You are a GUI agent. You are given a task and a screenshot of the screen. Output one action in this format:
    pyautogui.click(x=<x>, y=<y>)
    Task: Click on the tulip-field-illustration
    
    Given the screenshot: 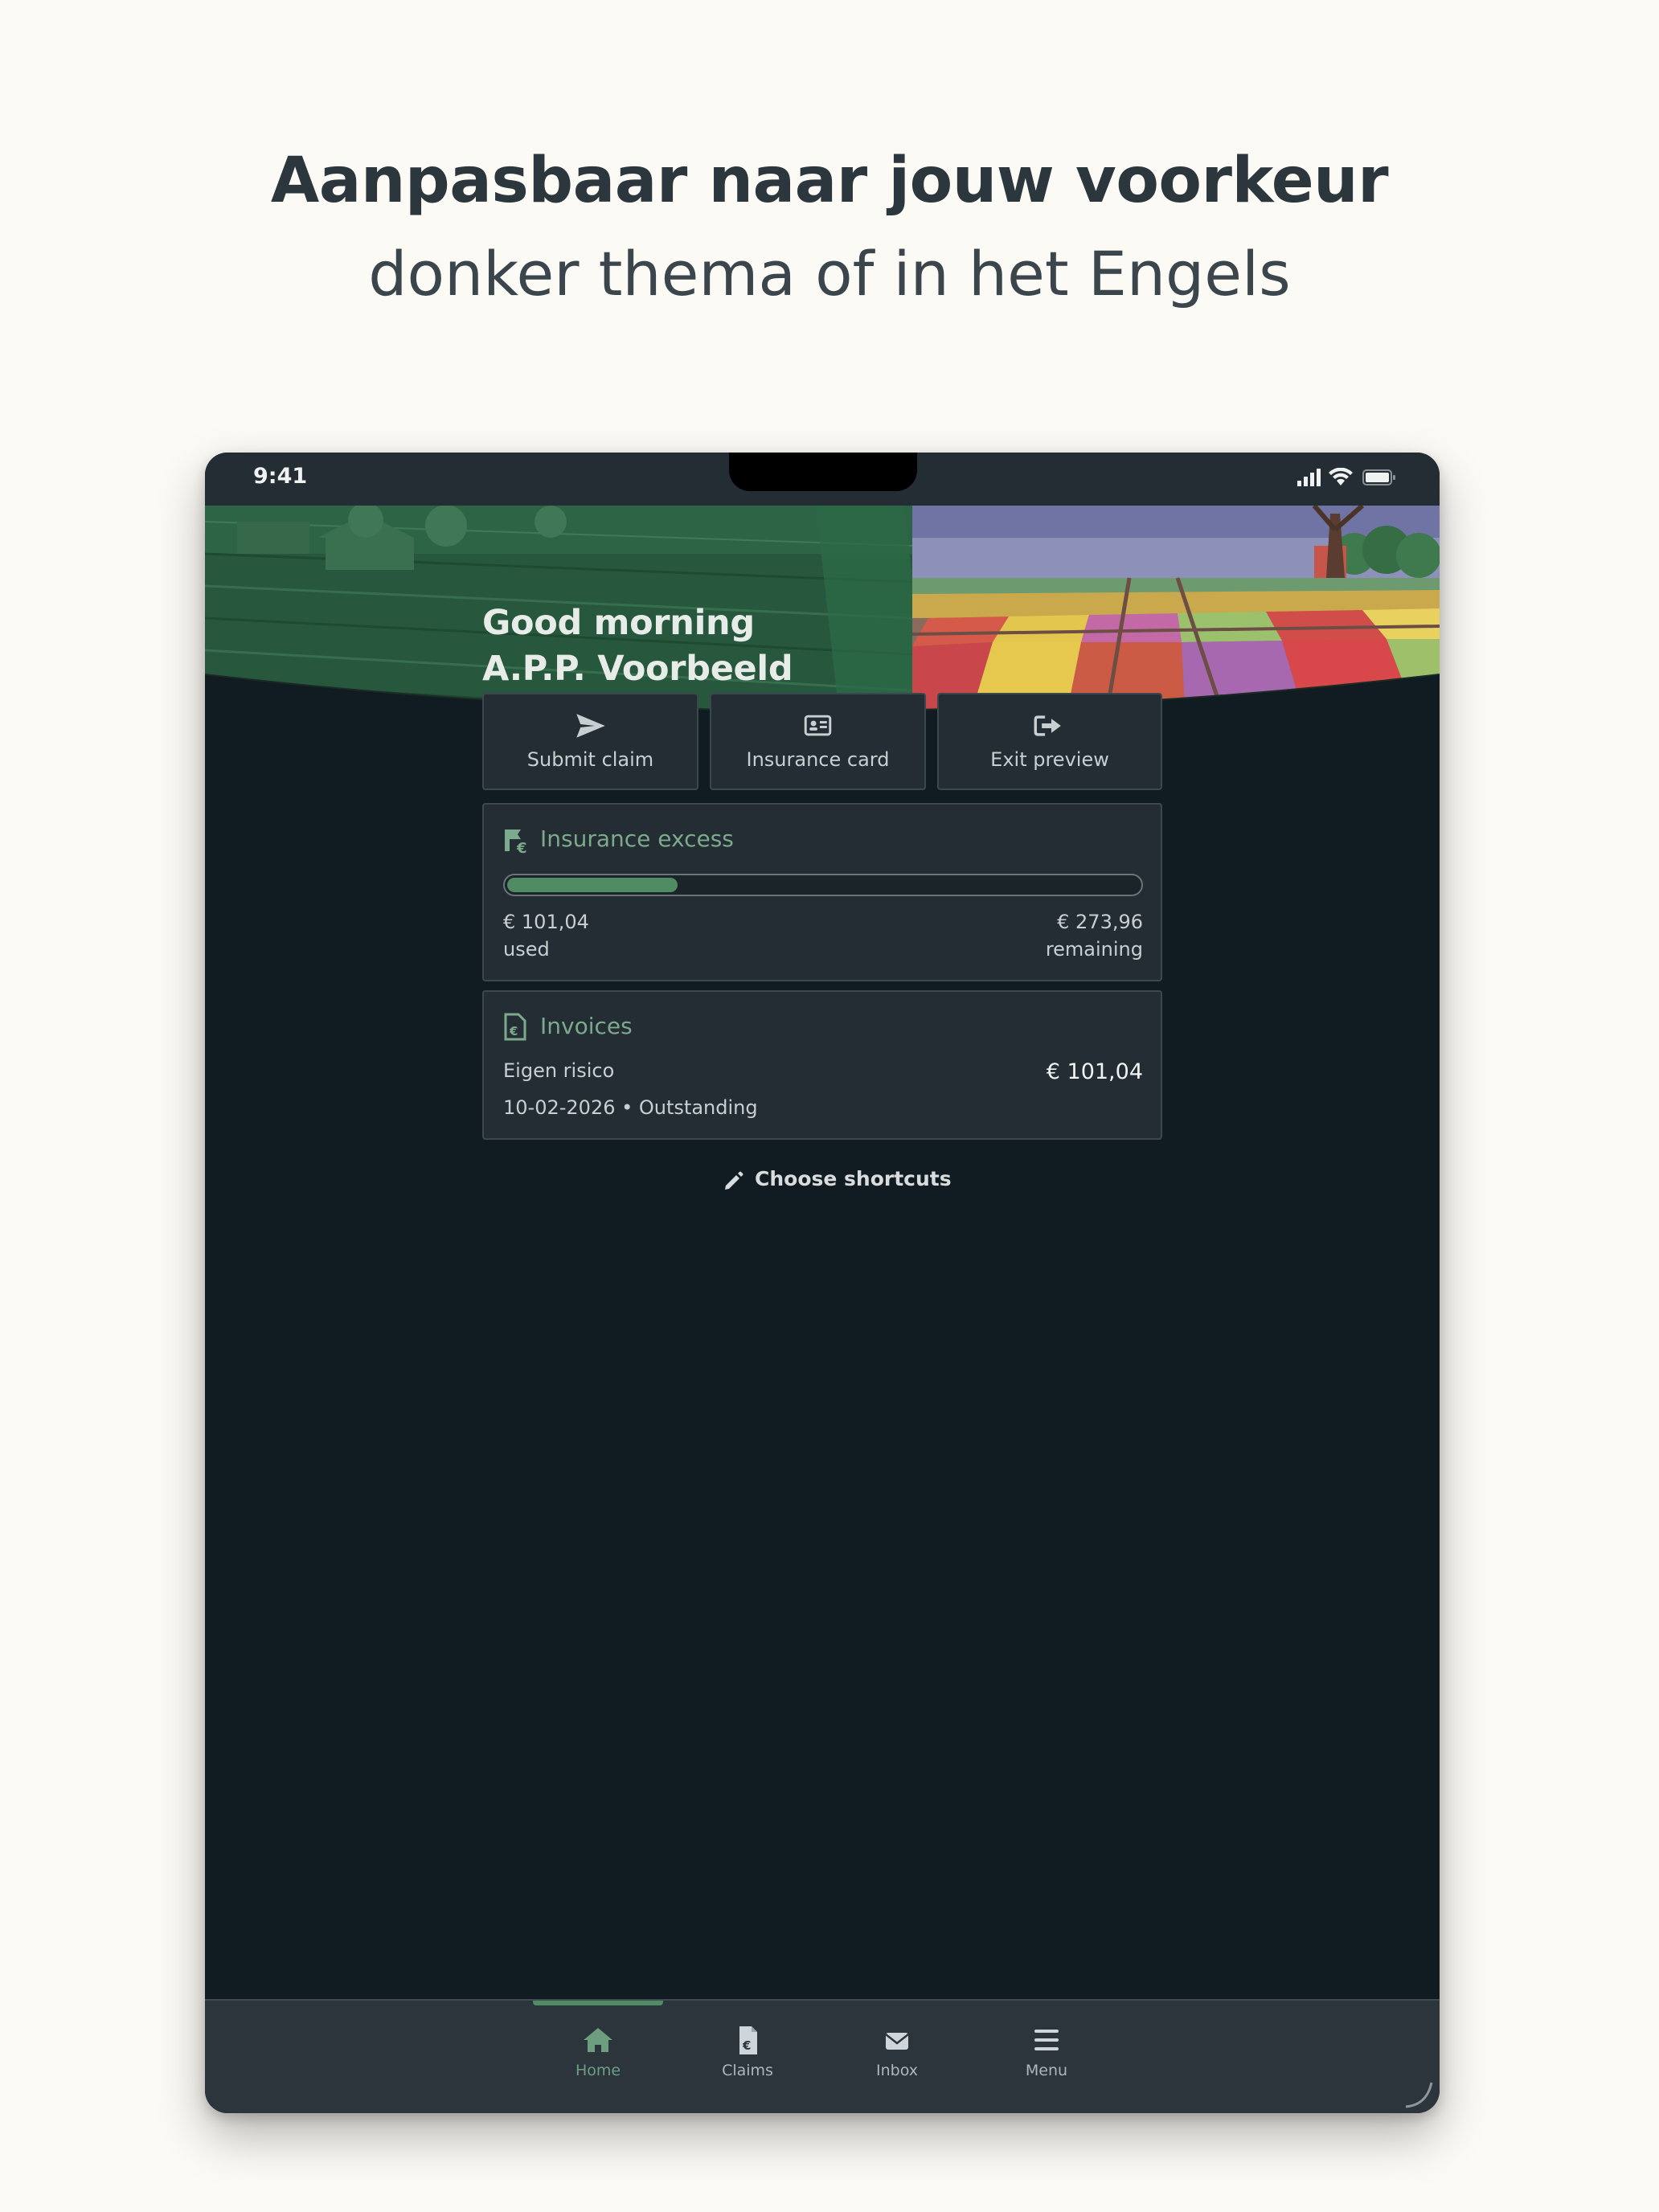 What is the action you would take?
    pyautogui.click(x=822, y=608)
    